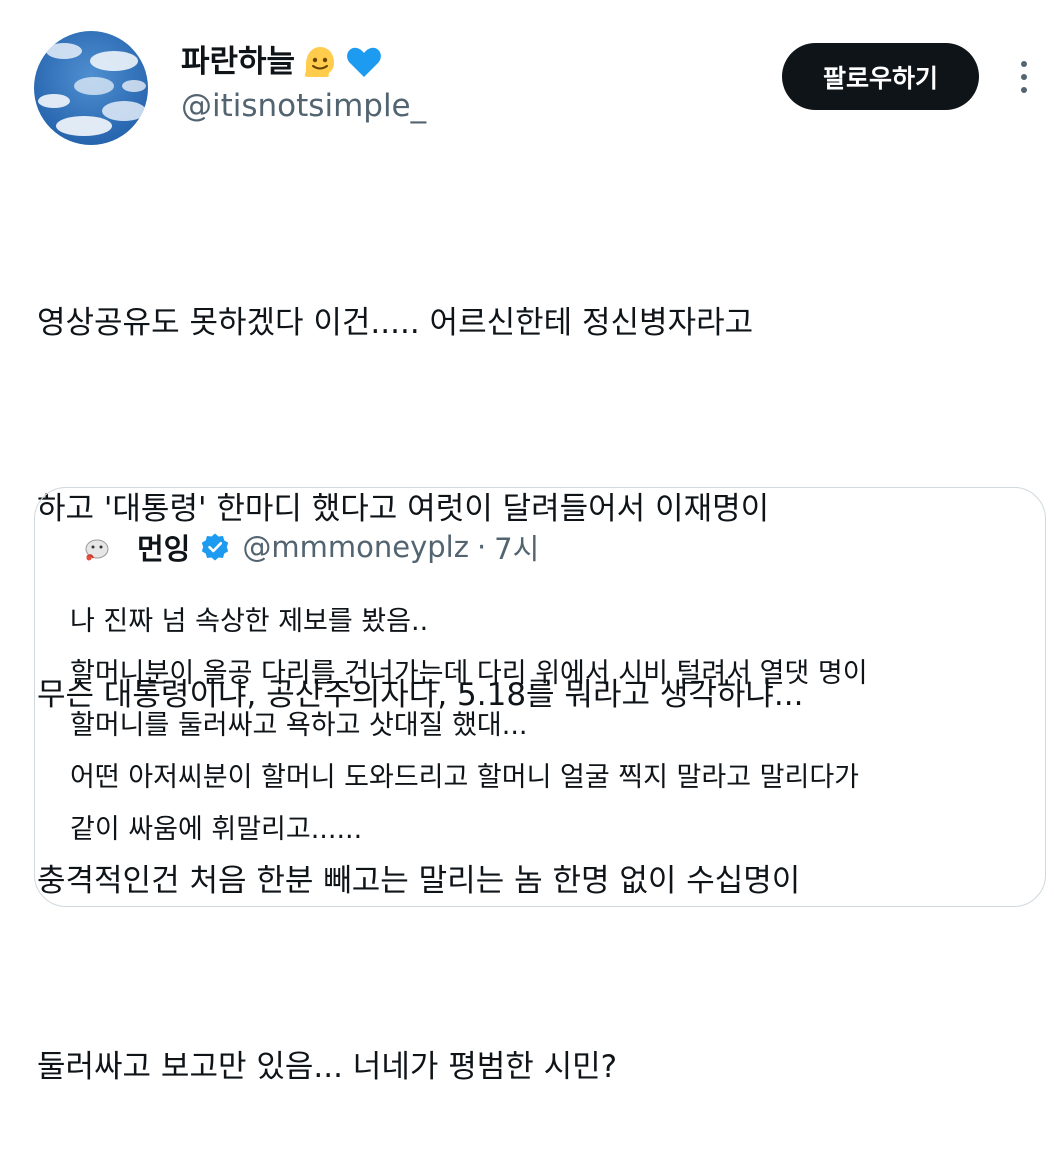  What do you see at coordinates (527, 75) in the screenshot?
I see `tweet-header: 파란하늘 @itisnotsimple_ 팔로우하기` at bounding box center [527, 75].